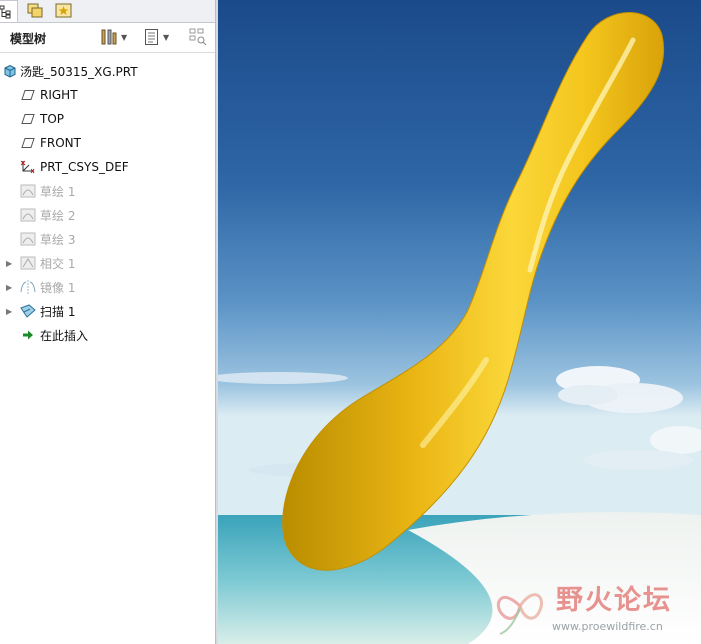 This screenshot has height=644, width=701. Describe the element at coordinates (84, 167) in the screenshot. I see `tree-item-label: PRT_CSYS_DEF` at that location.